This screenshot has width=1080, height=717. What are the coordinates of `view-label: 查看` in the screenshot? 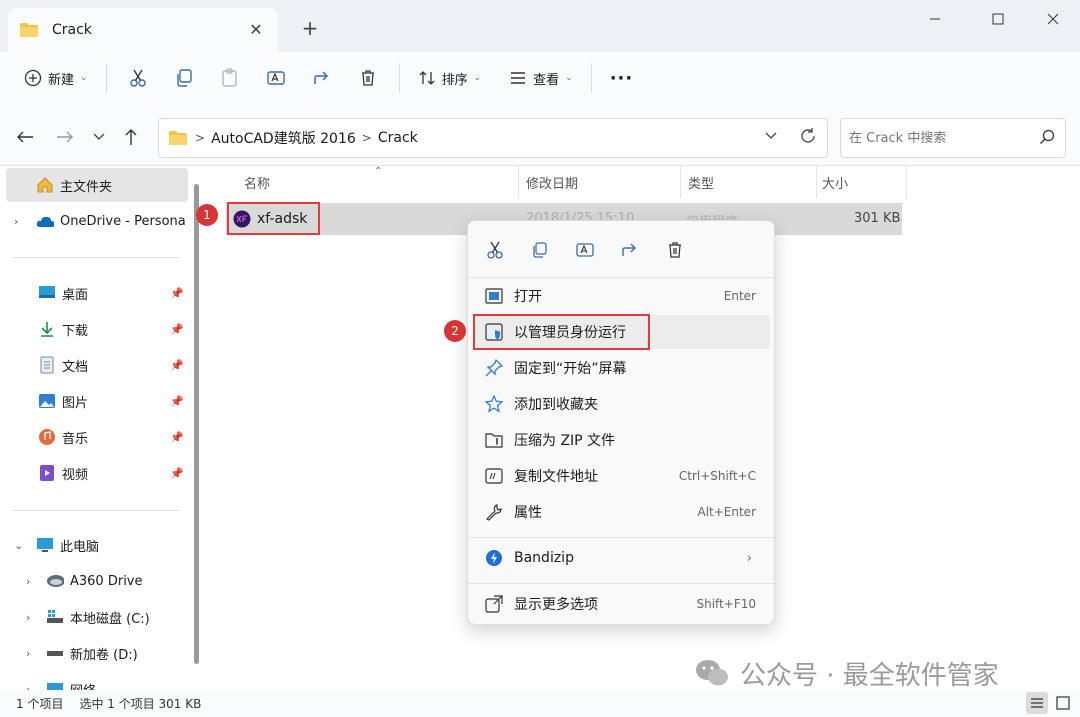 It's located at (546, 80).